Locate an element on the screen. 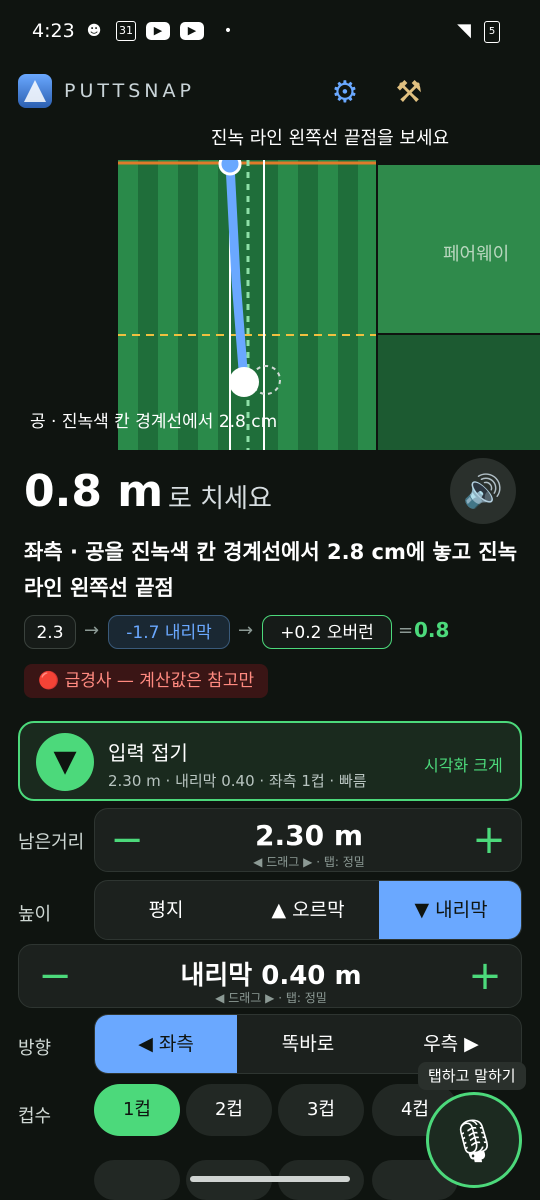 The height and width of the screenshot is (1200, 540). microphone-icon: 🎙 is located at coordinates (474, 1140).